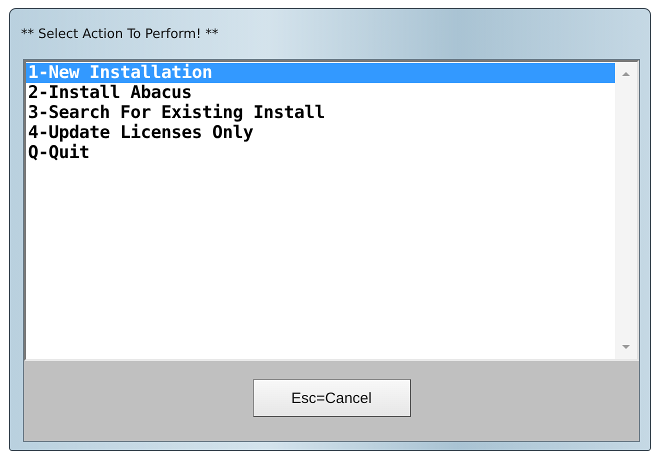  What do you see at coordinates (320, 113) in the screenshot?
I see `list-item: 3-Search For Existing Install` at bounding box center [320, 113].